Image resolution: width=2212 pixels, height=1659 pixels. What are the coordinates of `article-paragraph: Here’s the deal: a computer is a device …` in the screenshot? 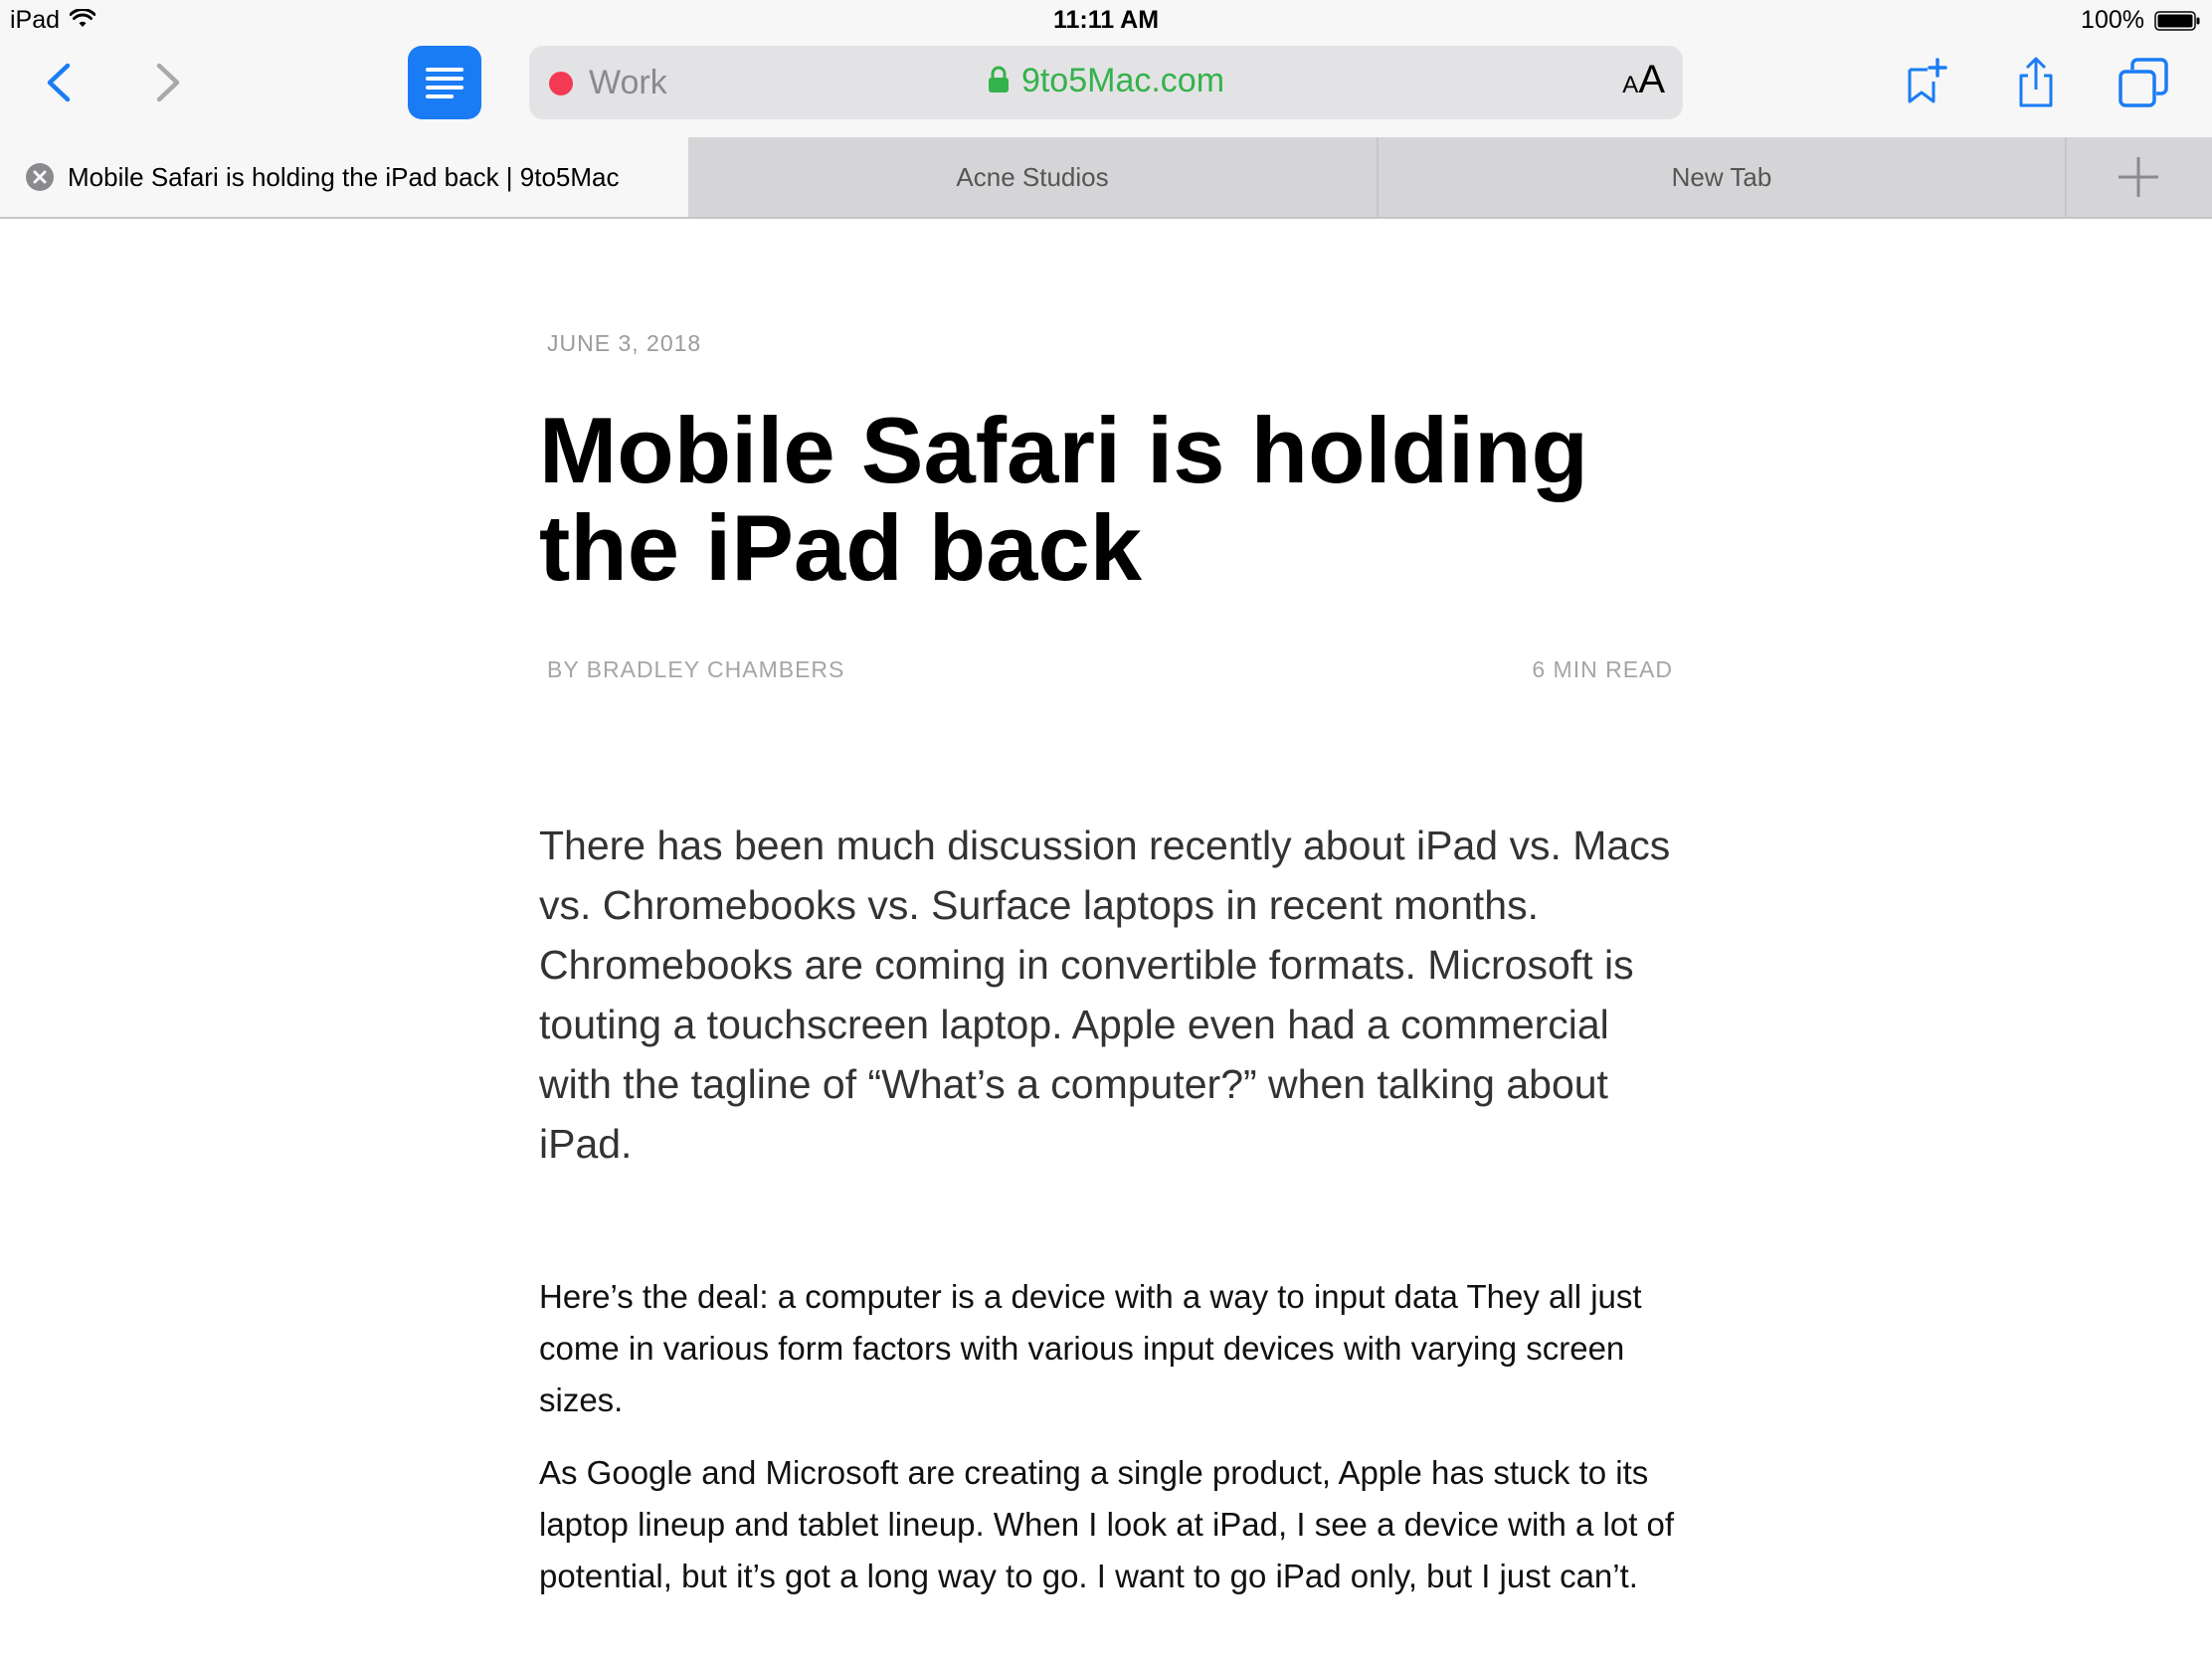 It's located at (1090, 1348).